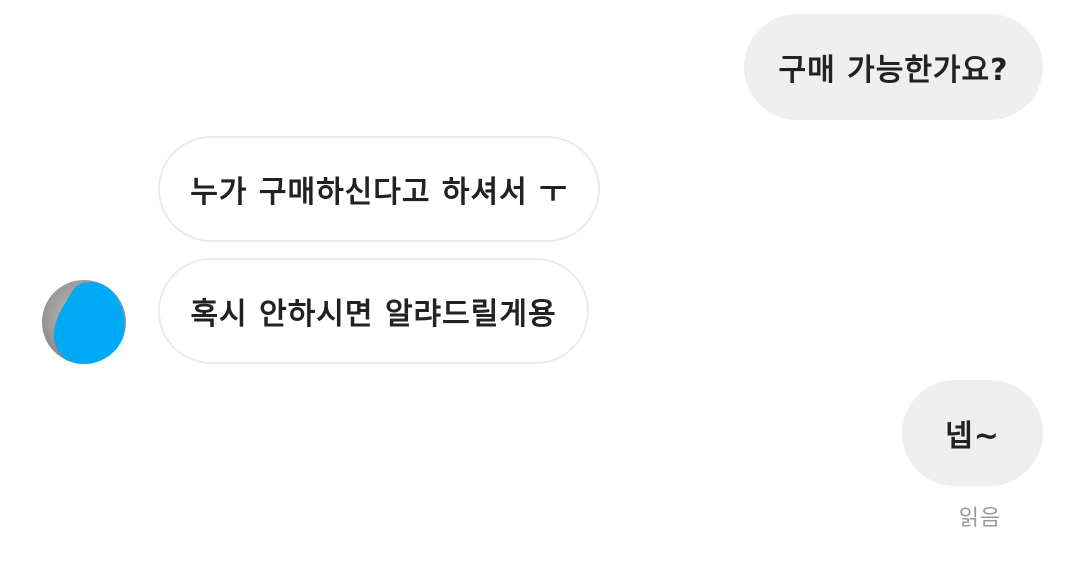 This screenshot has height=564, width=1080. Describe the element at coordinates (379, 189) in the screenshot. I see `received-message-bubble: 누가 구매하신다고 하셔서 ㅜ` at that location.